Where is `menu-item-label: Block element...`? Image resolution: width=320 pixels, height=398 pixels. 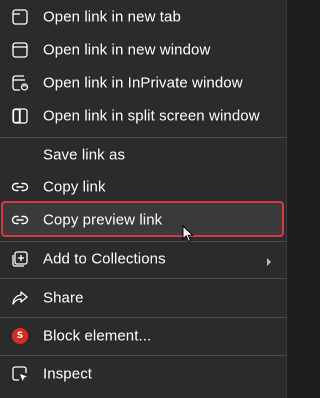
menu-item-label: Block element... is located at coordinates (97, 335).